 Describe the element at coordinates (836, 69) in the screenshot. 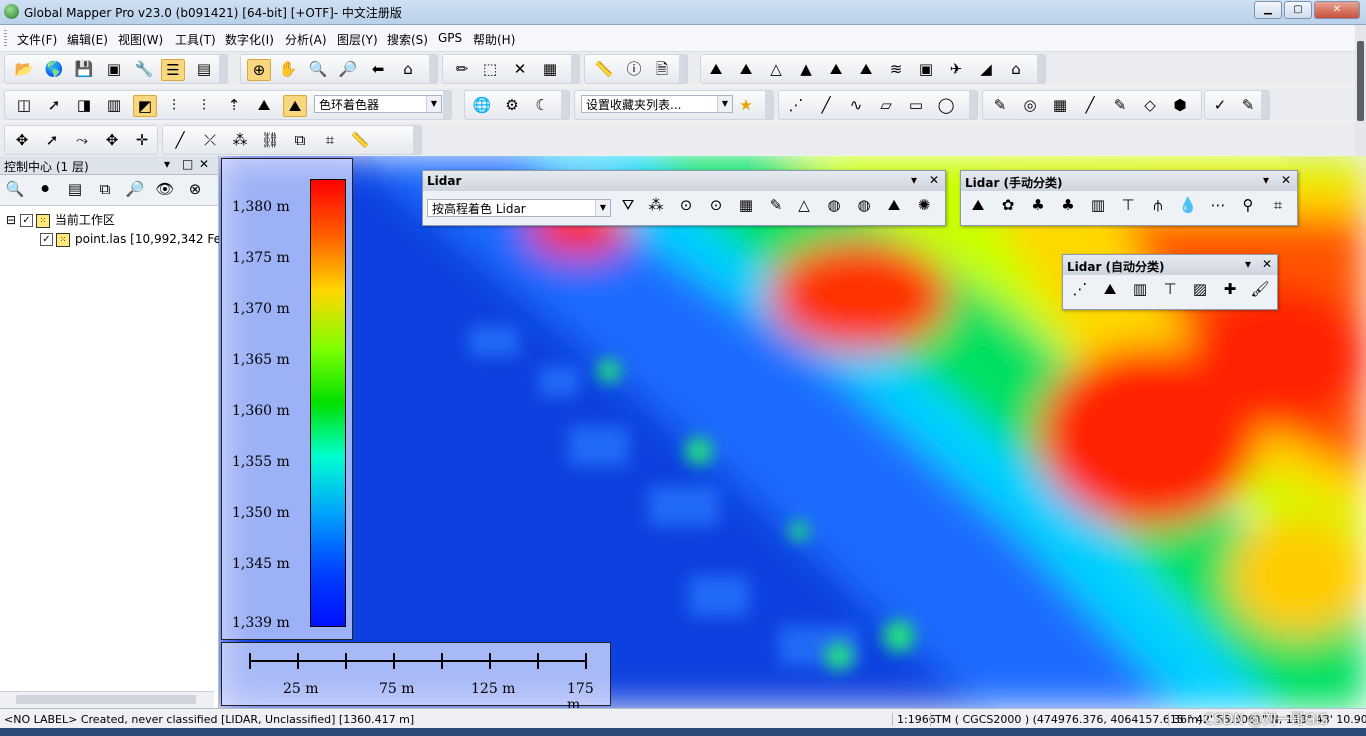

I see `cut-fill-icon: ⛰` at that location.